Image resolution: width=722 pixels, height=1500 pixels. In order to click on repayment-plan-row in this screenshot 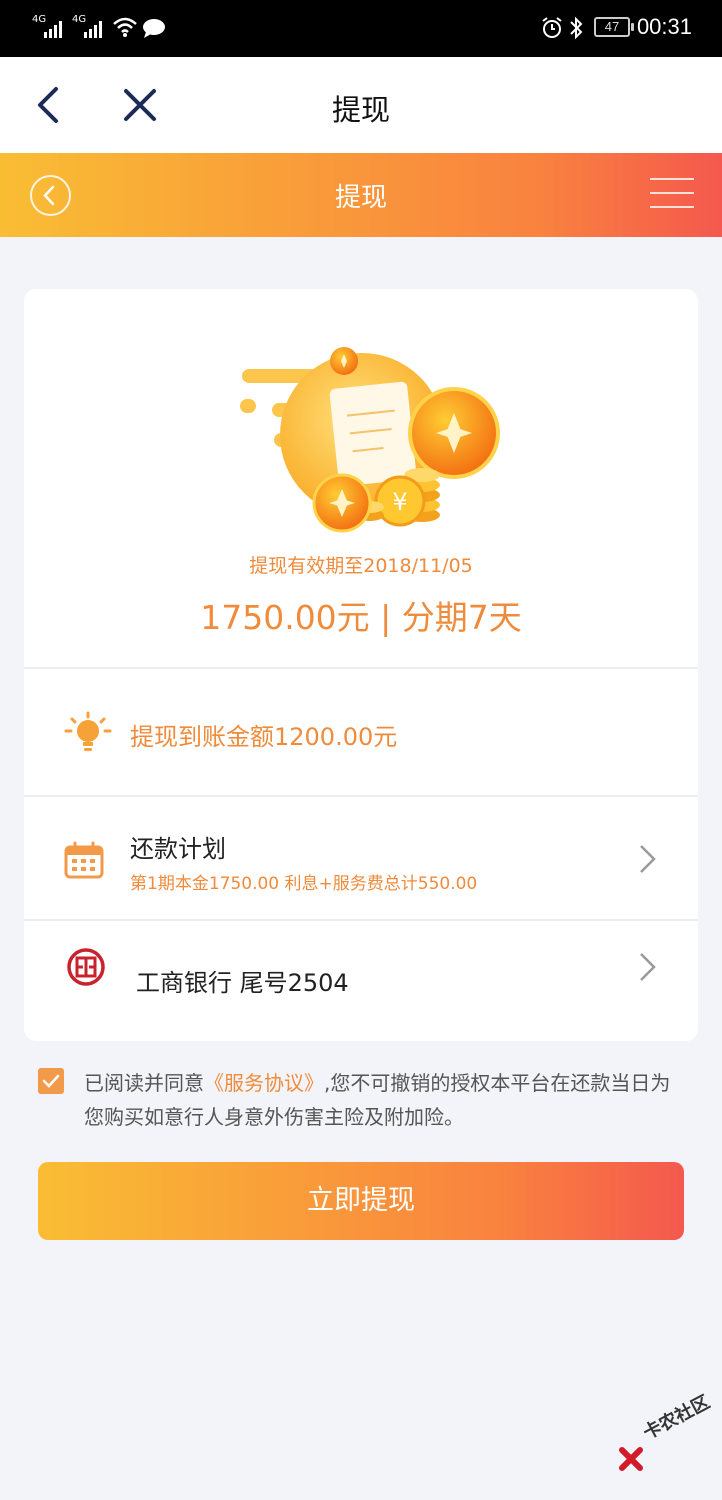, I will do `click(361, 858)`.